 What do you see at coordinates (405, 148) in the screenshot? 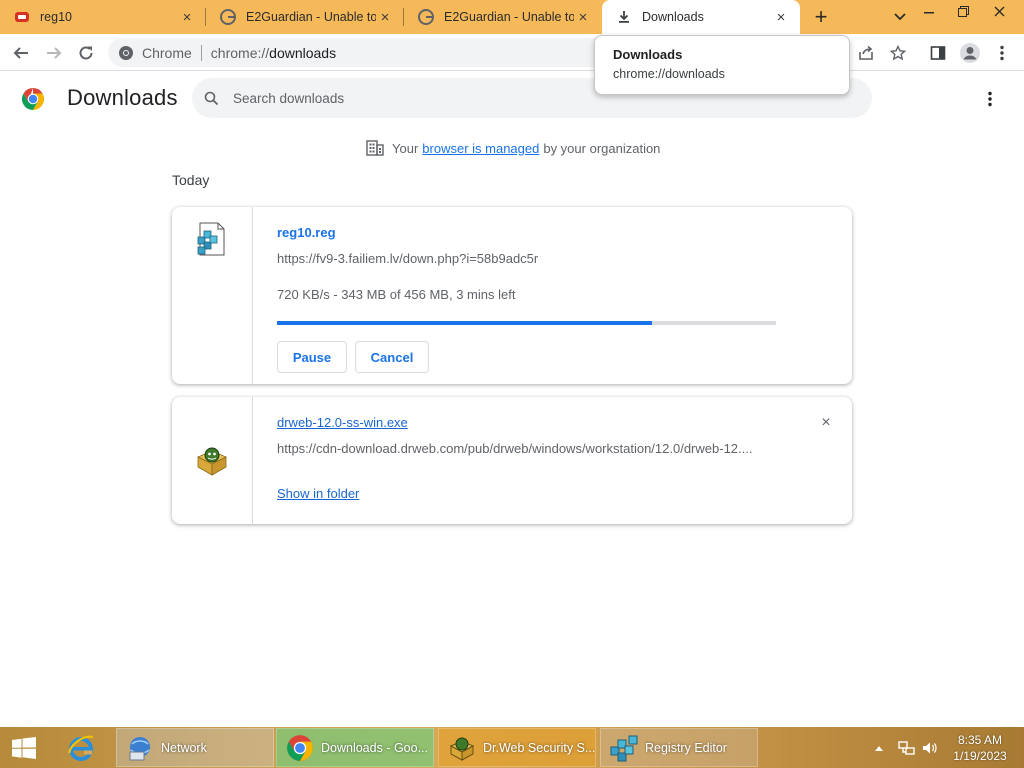
I see `managed-prefix: Your` at bounding box center [405, 148].